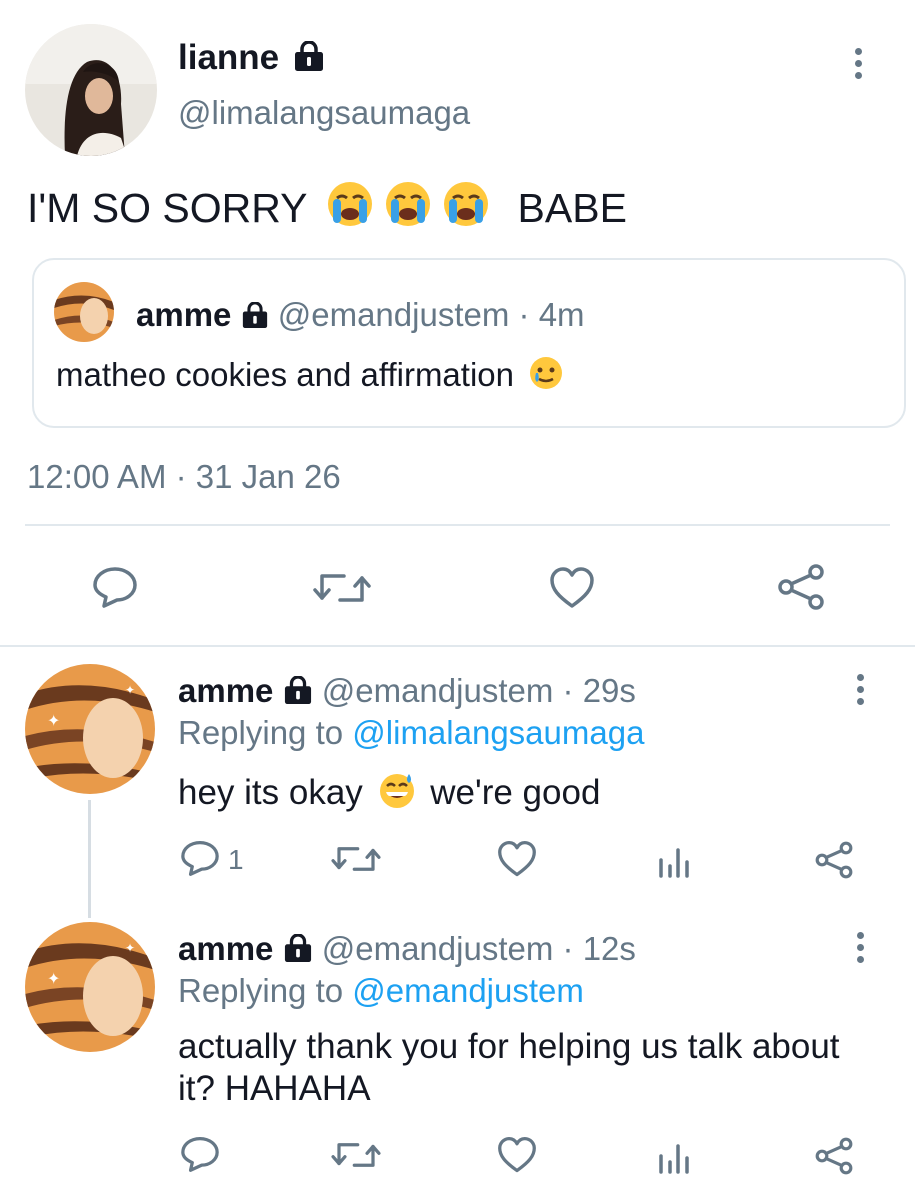 This screenshot has width=915, height=1200. What do you see at coordinates (457, 525) in the screenshot?
I see `divider` at bounding box center [457, 525].